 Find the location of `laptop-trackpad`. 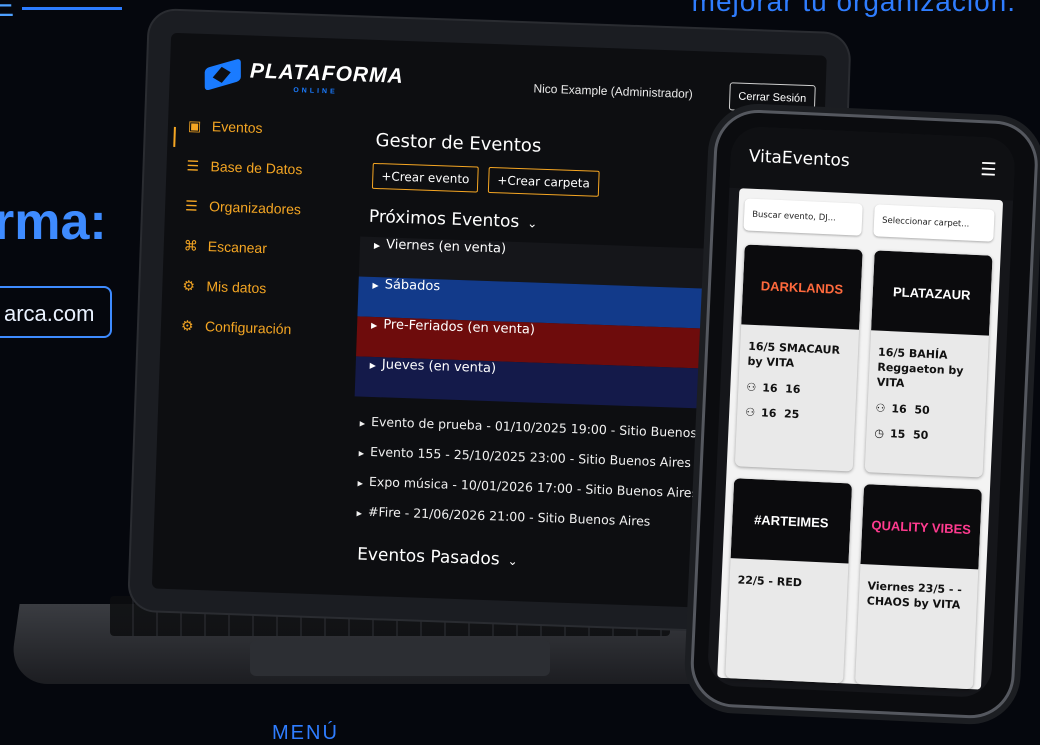

laptop-trackpad is located at coordinates (400, 658).